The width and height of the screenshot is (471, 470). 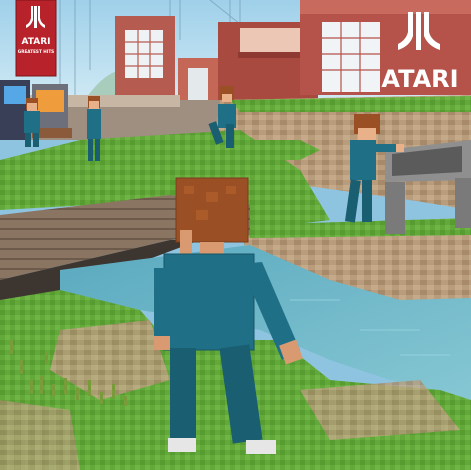 What do you see at coordinates (36, 42) in the screenshot?
I see `banner-left-brand: ATARI` at bounding box center [36, 42].